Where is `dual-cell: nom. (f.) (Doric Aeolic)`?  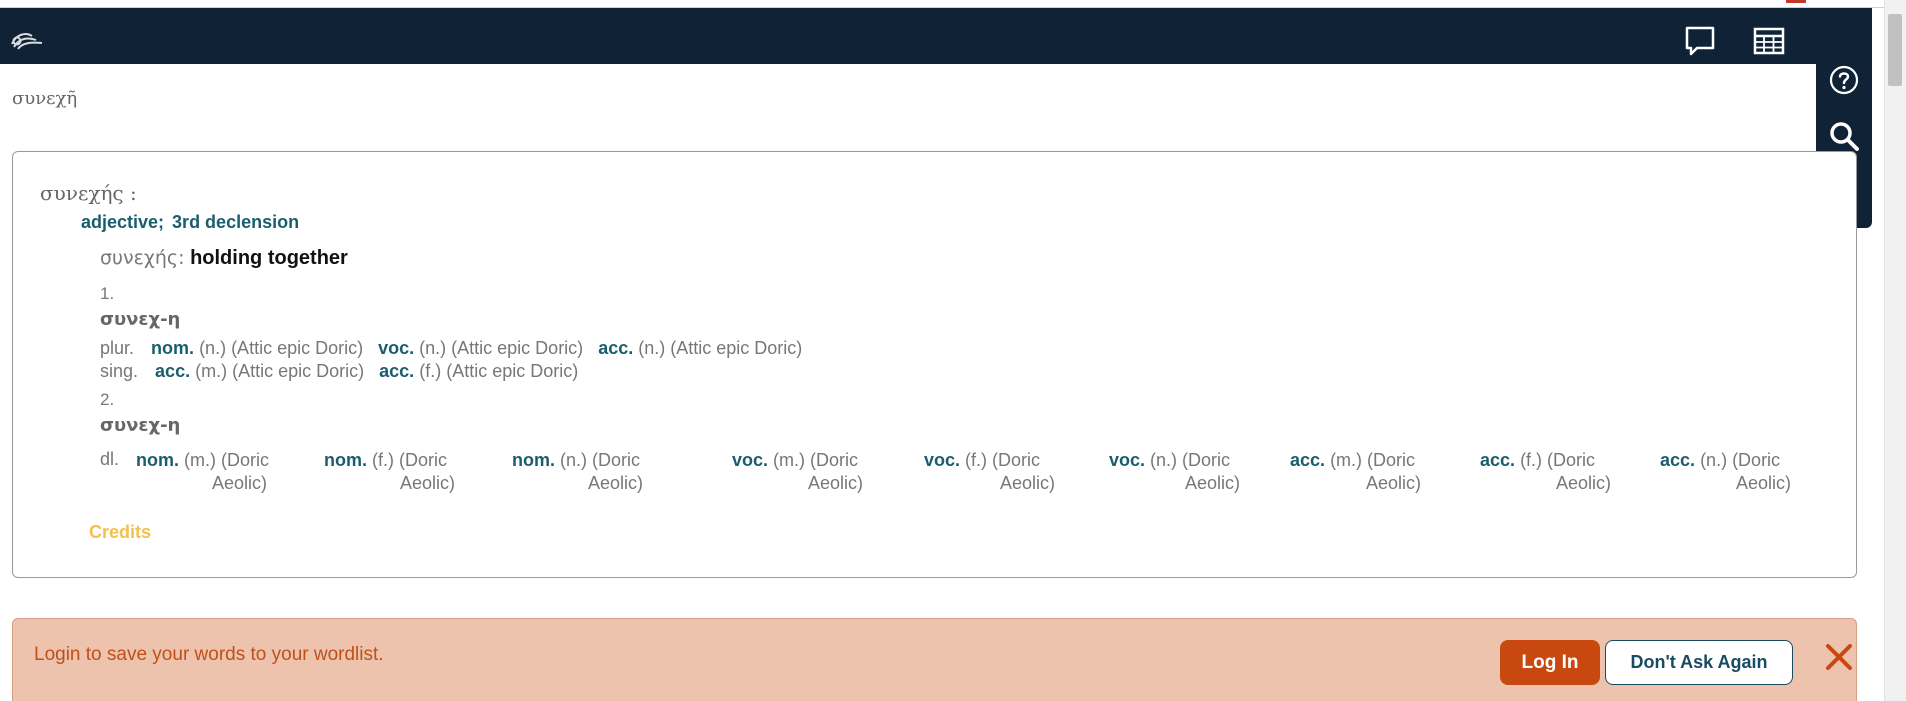 dual-cell: nom. (f.) (Doric Aeolic) is located at coordinates (409, 472).